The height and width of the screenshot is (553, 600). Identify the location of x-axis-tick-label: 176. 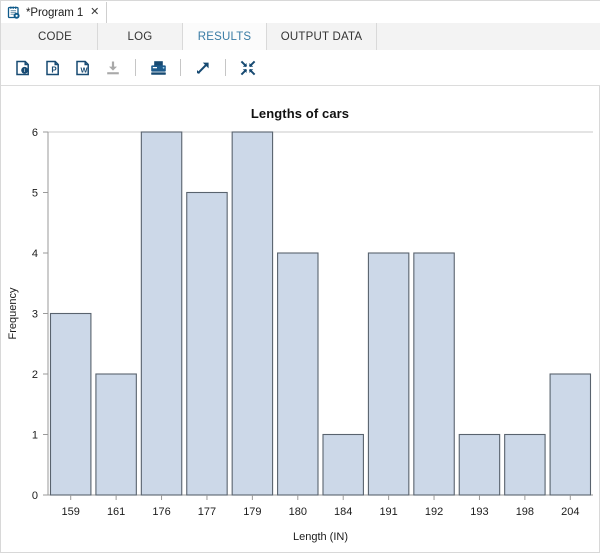
(161, 512).